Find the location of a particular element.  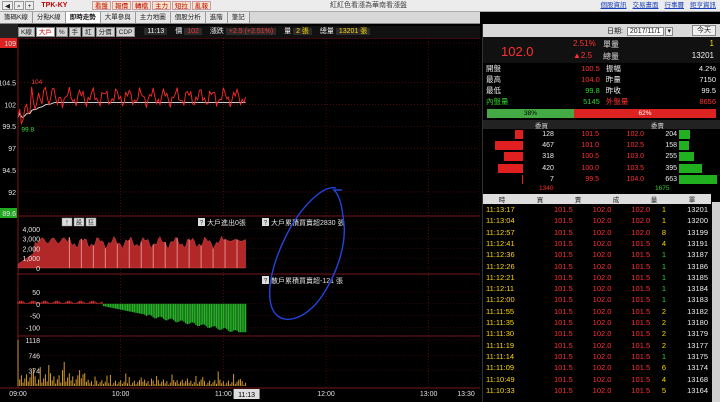

chart-mode-5: 分價 is located at coordinates (105, 32).